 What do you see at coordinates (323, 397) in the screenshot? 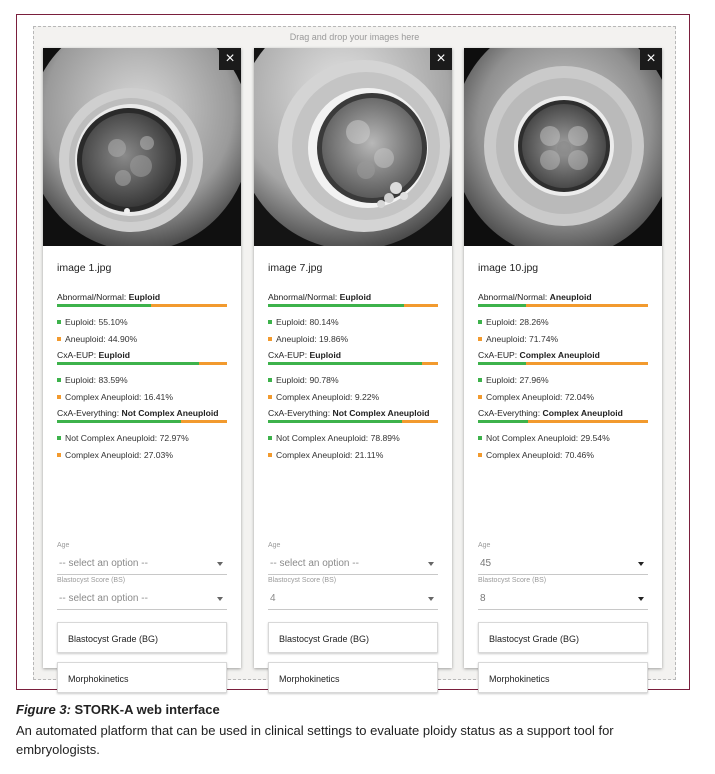
I see `probability-item: Complex Aneuploid: 9.22%` at bounding box center [323, 397].